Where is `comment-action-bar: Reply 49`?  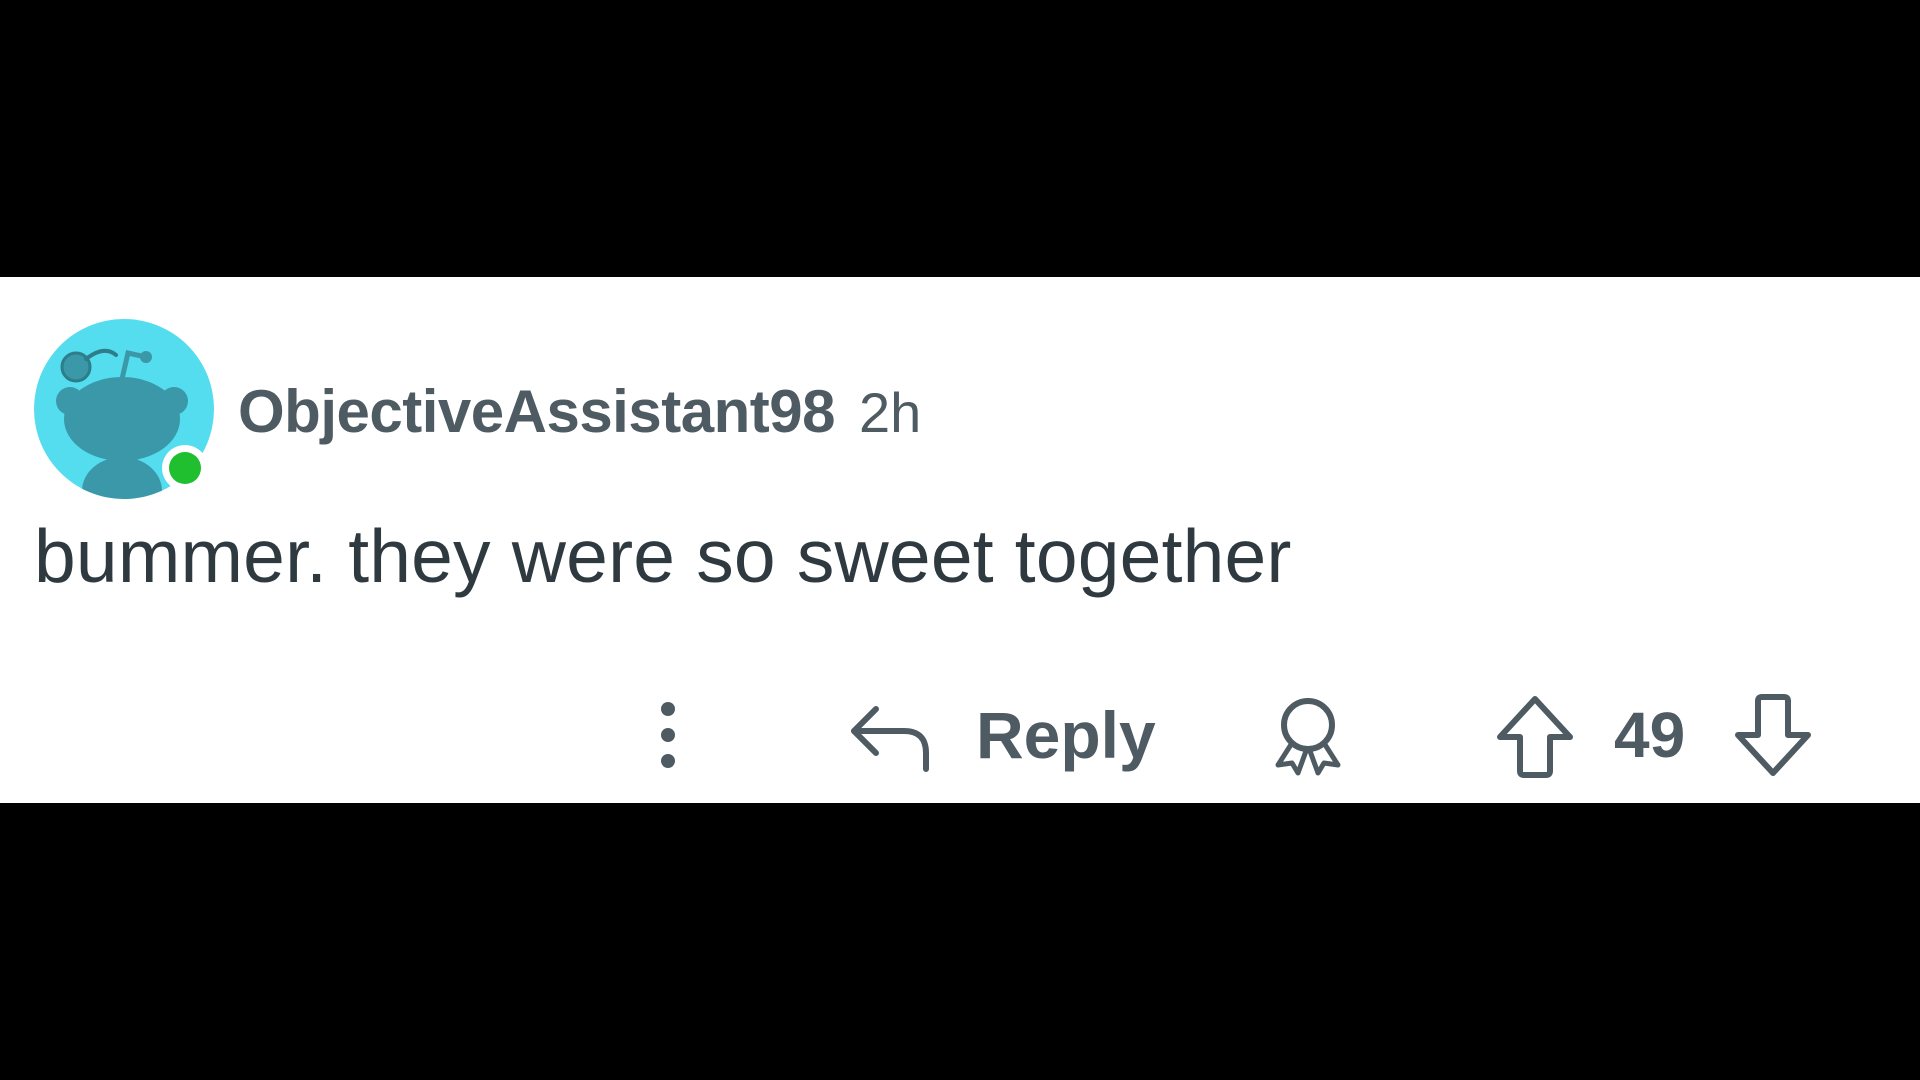 comment-action-bar: Reply 49 is located at coordinates (960, 735).